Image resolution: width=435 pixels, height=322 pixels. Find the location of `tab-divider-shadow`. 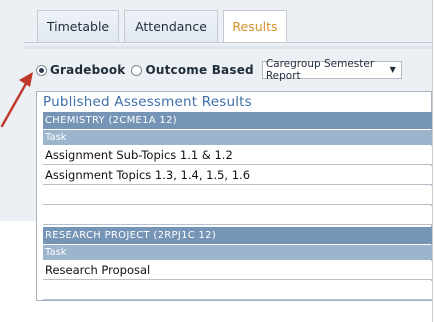

tab-divider-shadow is located at coordinates (228, 47).